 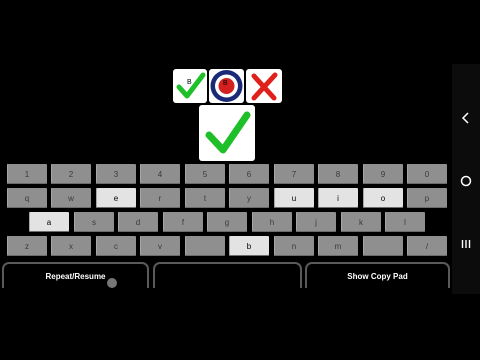 What do you see at coordinates (138, 222) in the screenshot?
I see `key-d: d` at bounding box center [138, 222].